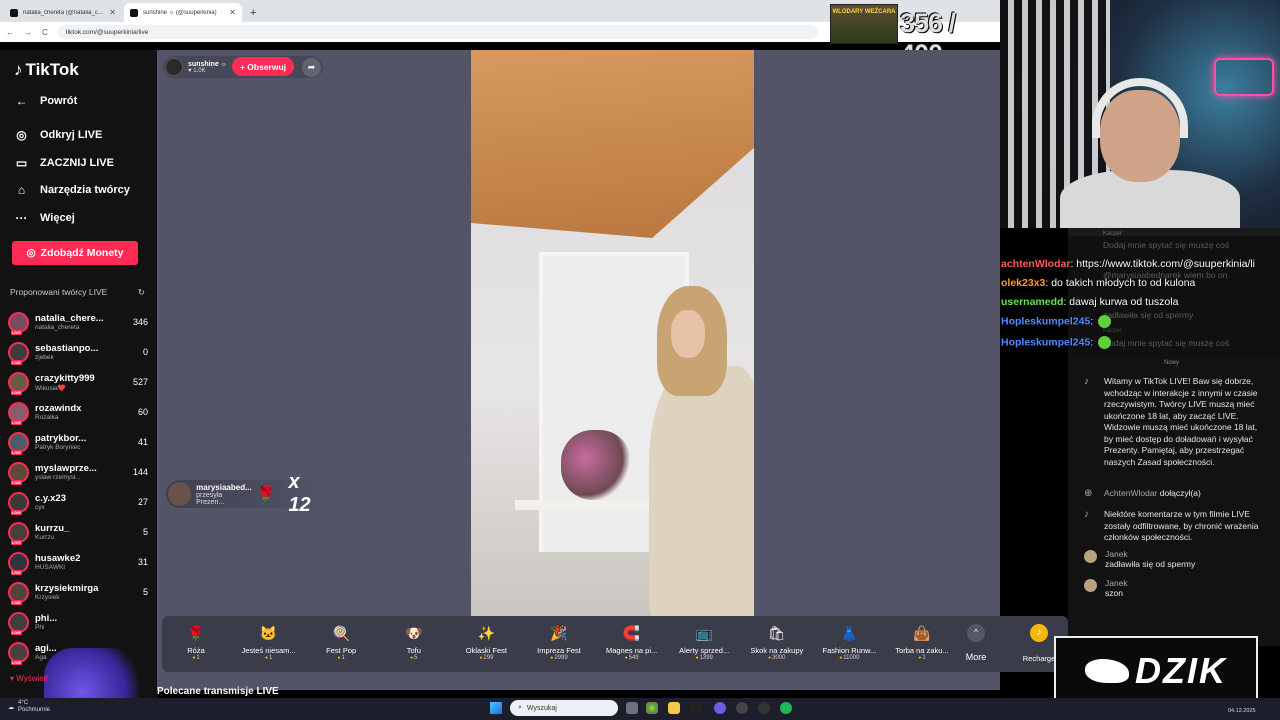 The image size is (1280, 720). Describe the element at coordinates (704, 641) in the screenshot. I see `gift-item: 📺 Alerty sprzed...1399` at that location.